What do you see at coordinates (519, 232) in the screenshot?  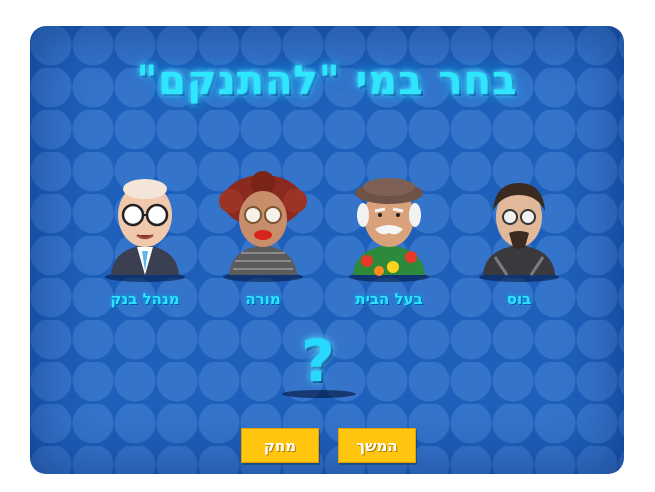 I see `boss-avatar` at bounding box center [519, 232].